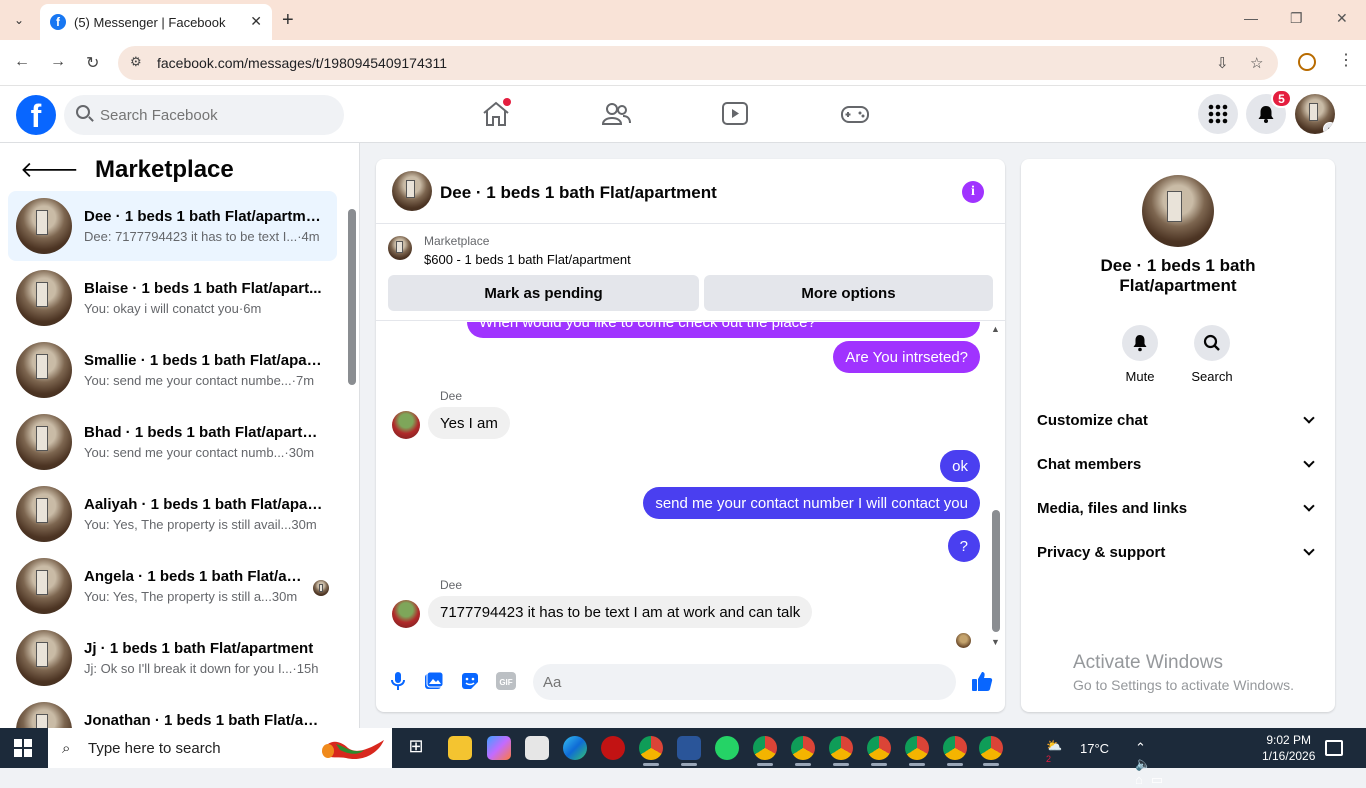  I want to click on chat-title: Dee · 1 beds 1 bath Flat/apartment, so click(578, 193).